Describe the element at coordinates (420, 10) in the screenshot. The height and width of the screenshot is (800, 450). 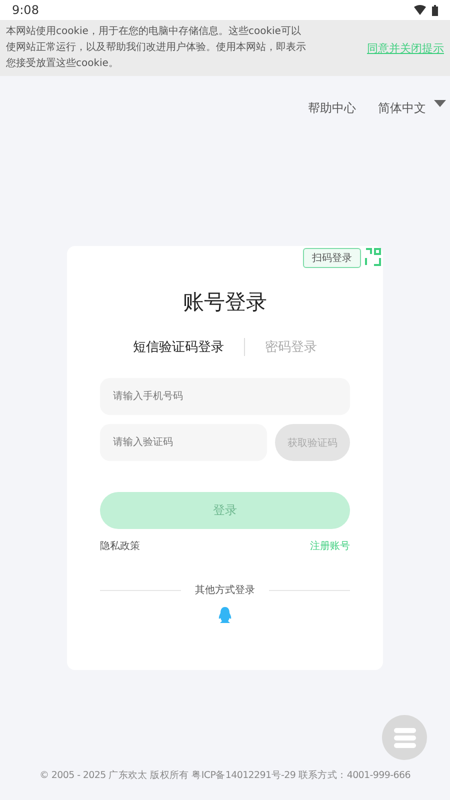
I see `wifi-icon` at that location.